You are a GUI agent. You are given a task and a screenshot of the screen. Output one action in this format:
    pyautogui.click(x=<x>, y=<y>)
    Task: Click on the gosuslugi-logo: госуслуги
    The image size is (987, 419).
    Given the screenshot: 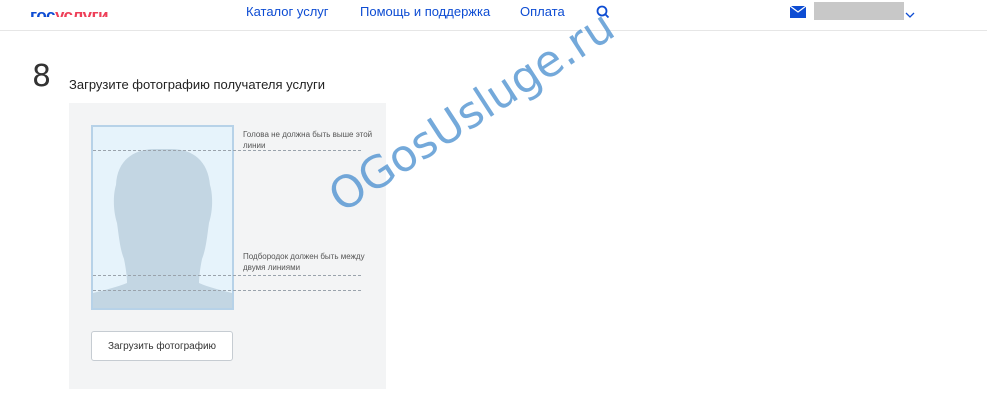 What is the action you would take?
    pyautogui.click(x=69, y=12)
    